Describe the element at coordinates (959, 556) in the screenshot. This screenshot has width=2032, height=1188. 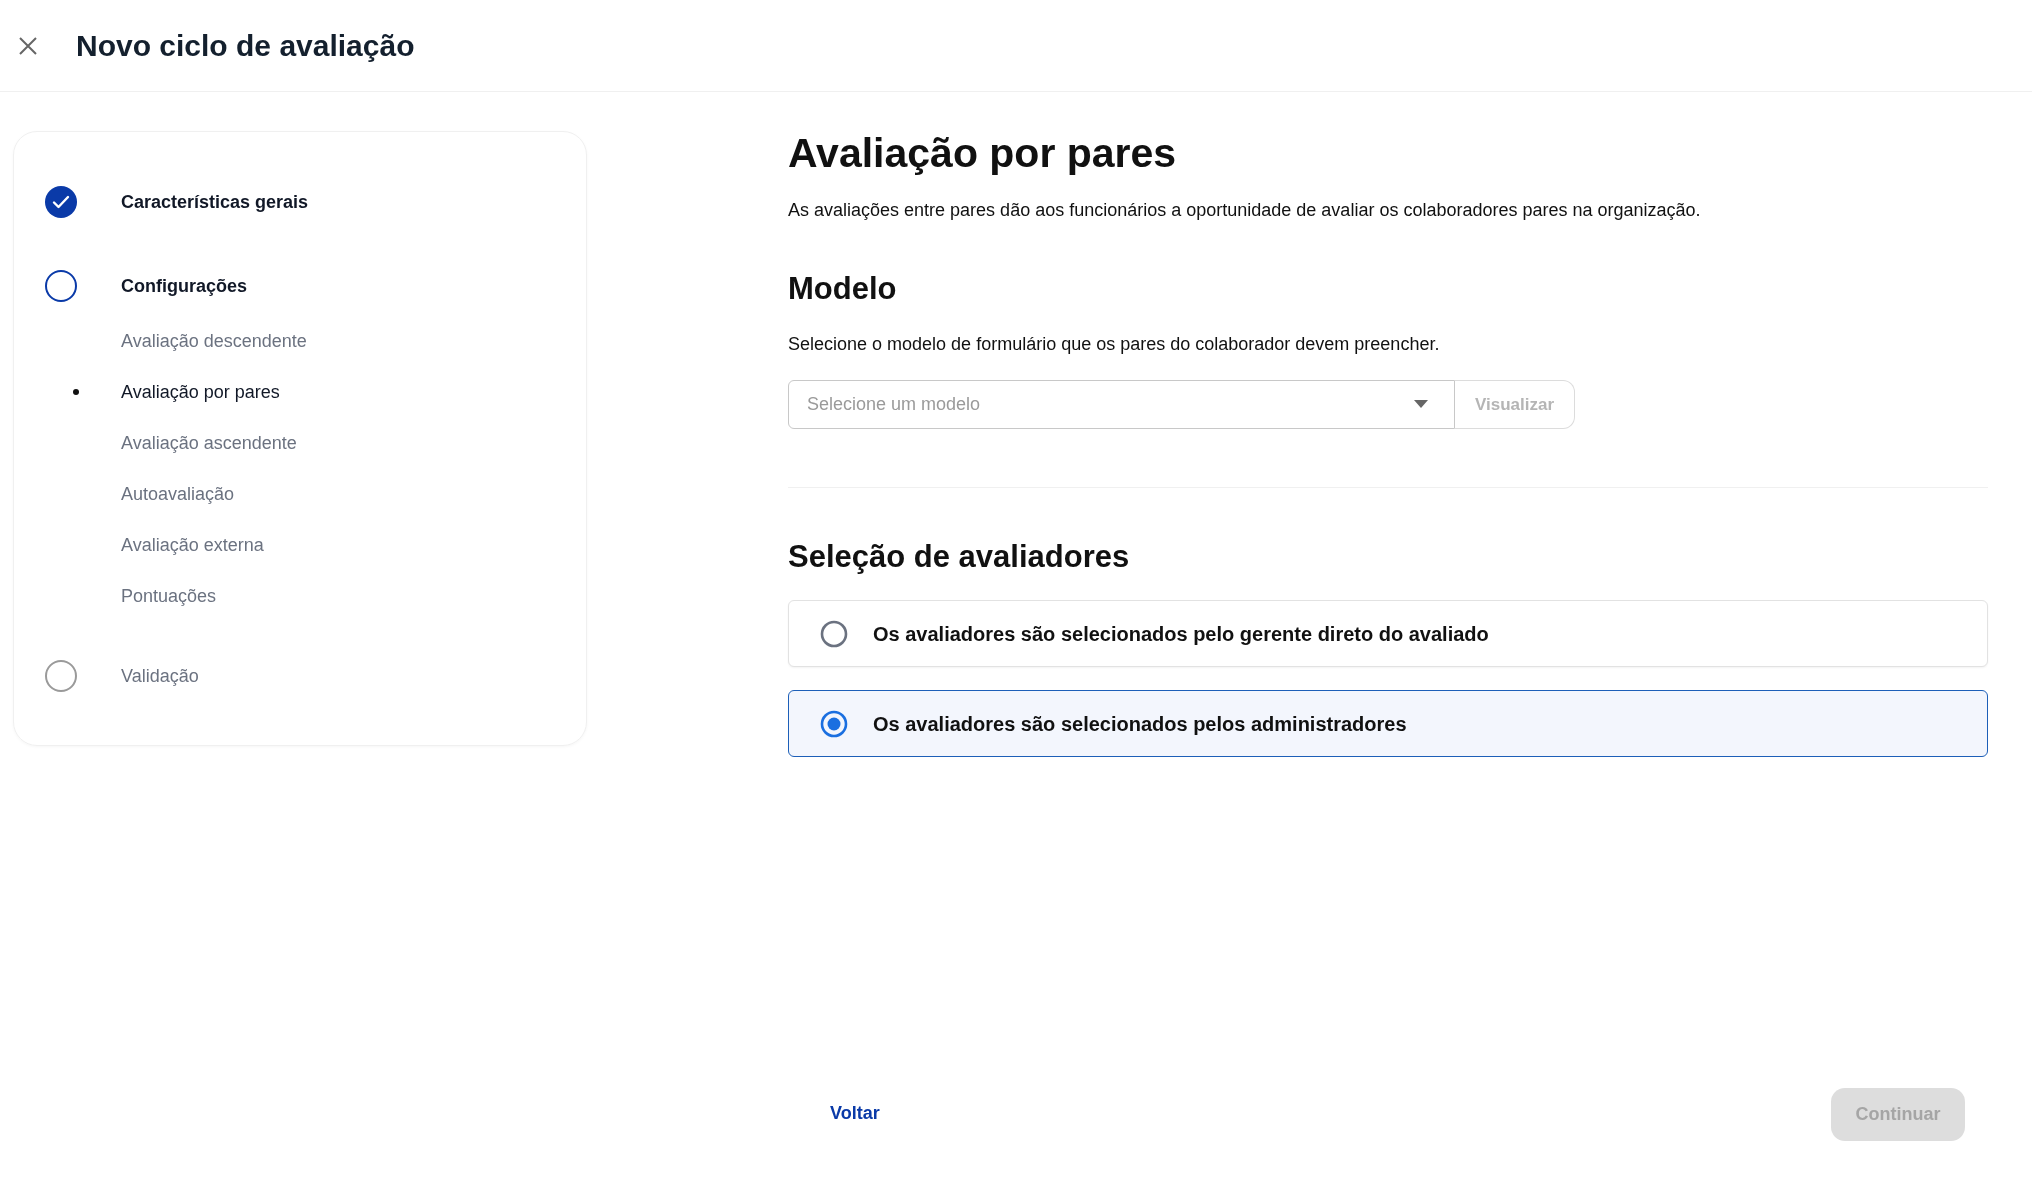
I see `section-heading: Seleção de avaliadores` at that location.